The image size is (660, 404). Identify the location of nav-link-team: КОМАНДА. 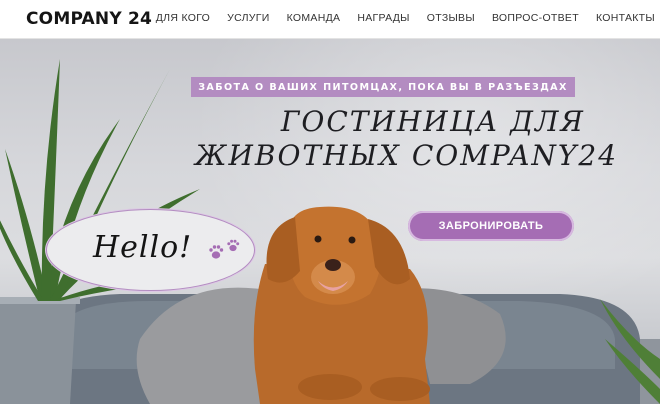
(314, 18).